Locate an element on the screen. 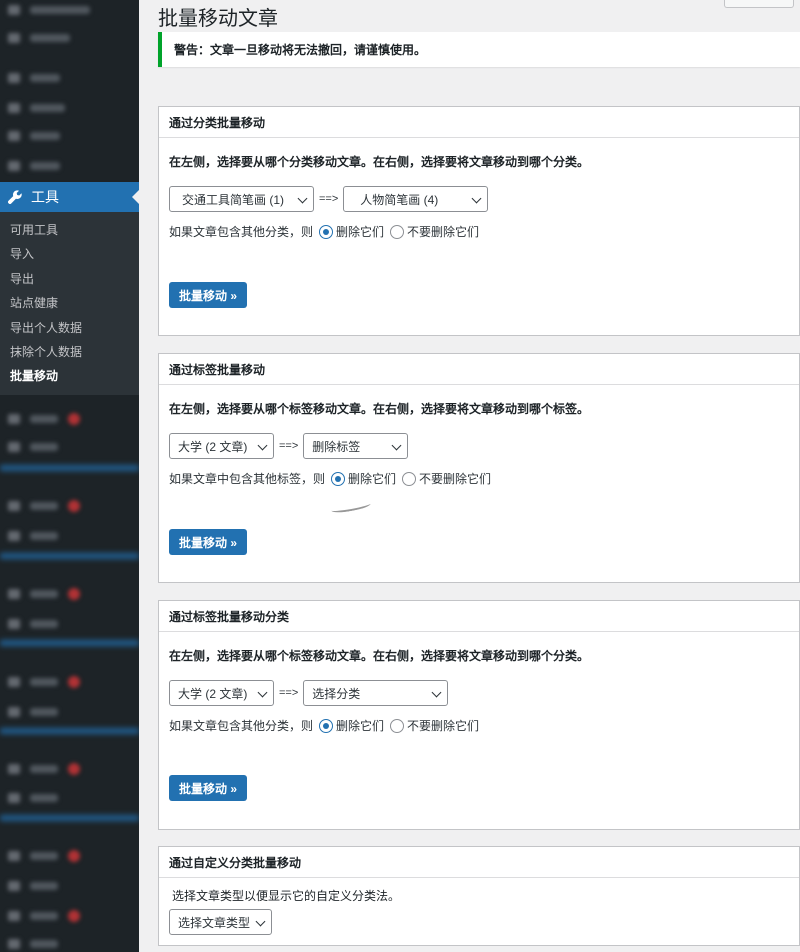 The image size is (800, 952). card-description: 在左侧，选择要从哪个标签移动文章。在右侧，选择要将文章移动到哪个分类。 is located at coordinates (379, 656).